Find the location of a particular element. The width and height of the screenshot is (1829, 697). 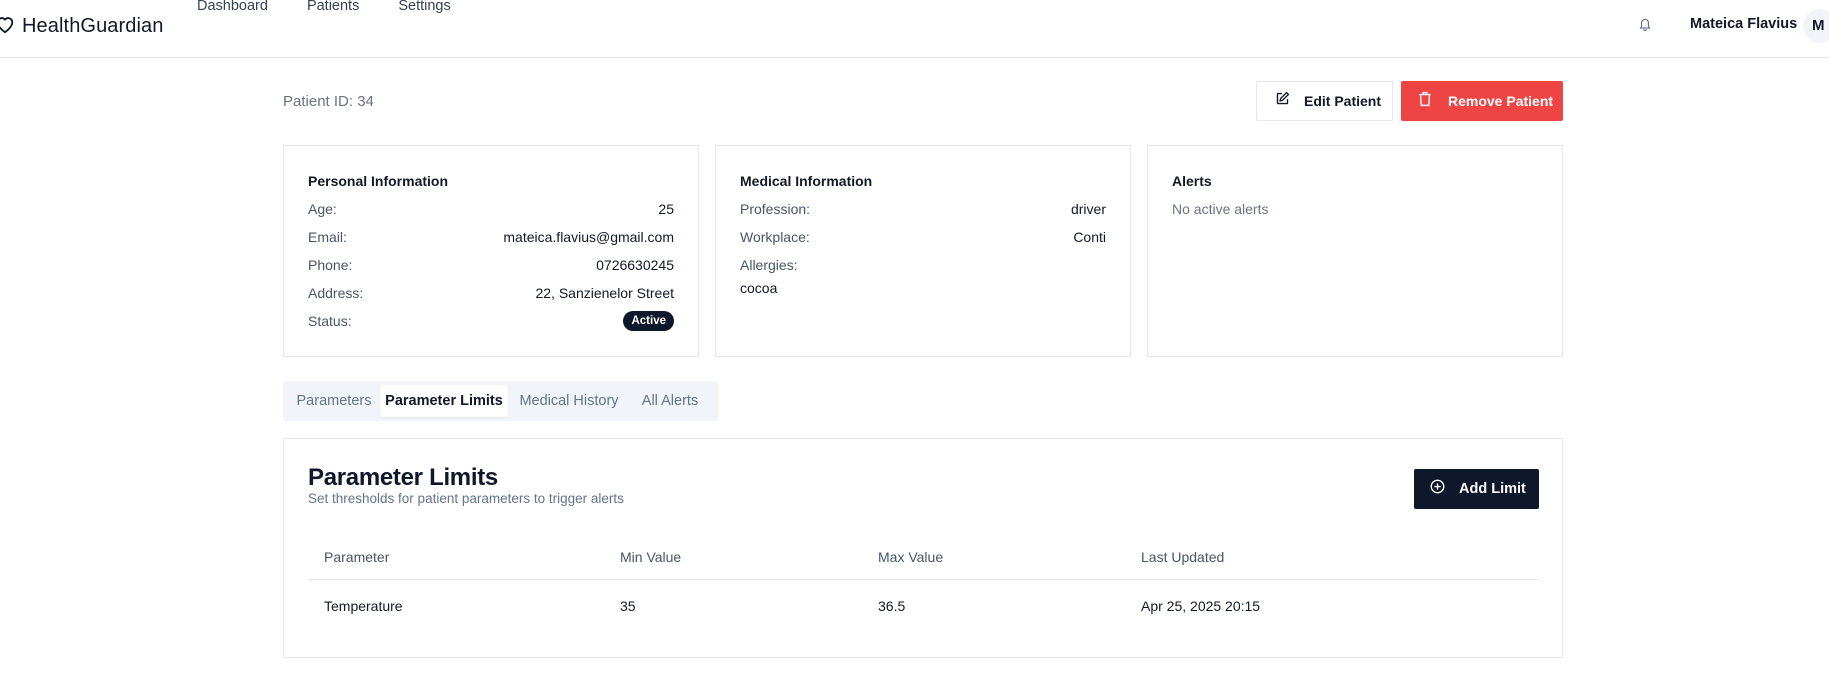

allergies-label: Allergies: is located at coordinates (769, 265).